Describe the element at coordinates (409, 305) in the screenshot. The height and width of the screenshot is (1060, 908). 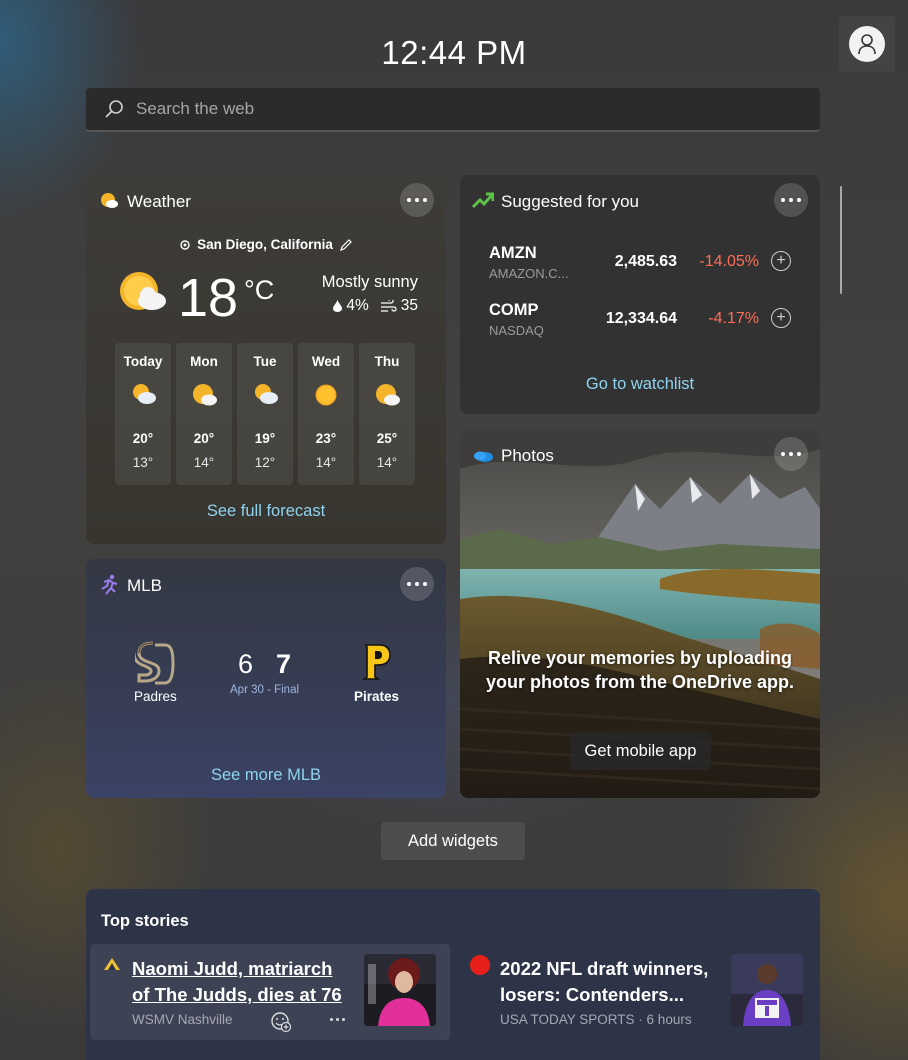
I see `wind-value: 35` at that location.